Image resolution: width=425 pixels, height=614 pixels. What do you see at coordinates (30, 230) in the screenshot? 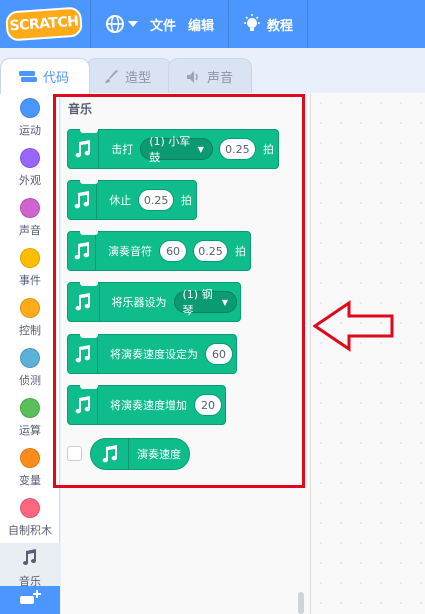
I see `category-label: 声音` at bounding box center [30, 230].